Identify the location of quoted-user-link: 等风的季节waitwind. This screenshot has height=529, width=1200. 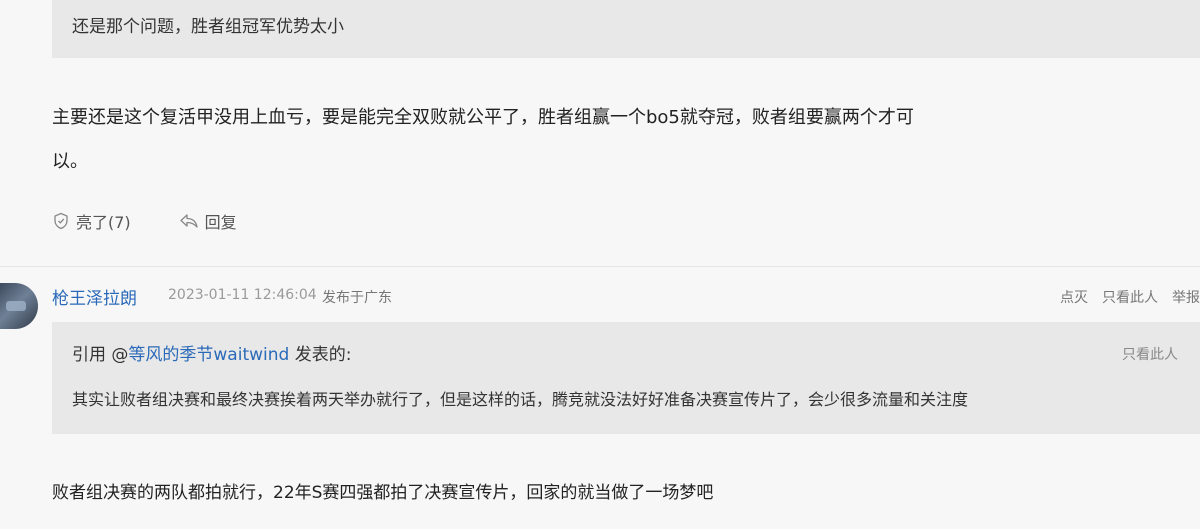
(208, 355).